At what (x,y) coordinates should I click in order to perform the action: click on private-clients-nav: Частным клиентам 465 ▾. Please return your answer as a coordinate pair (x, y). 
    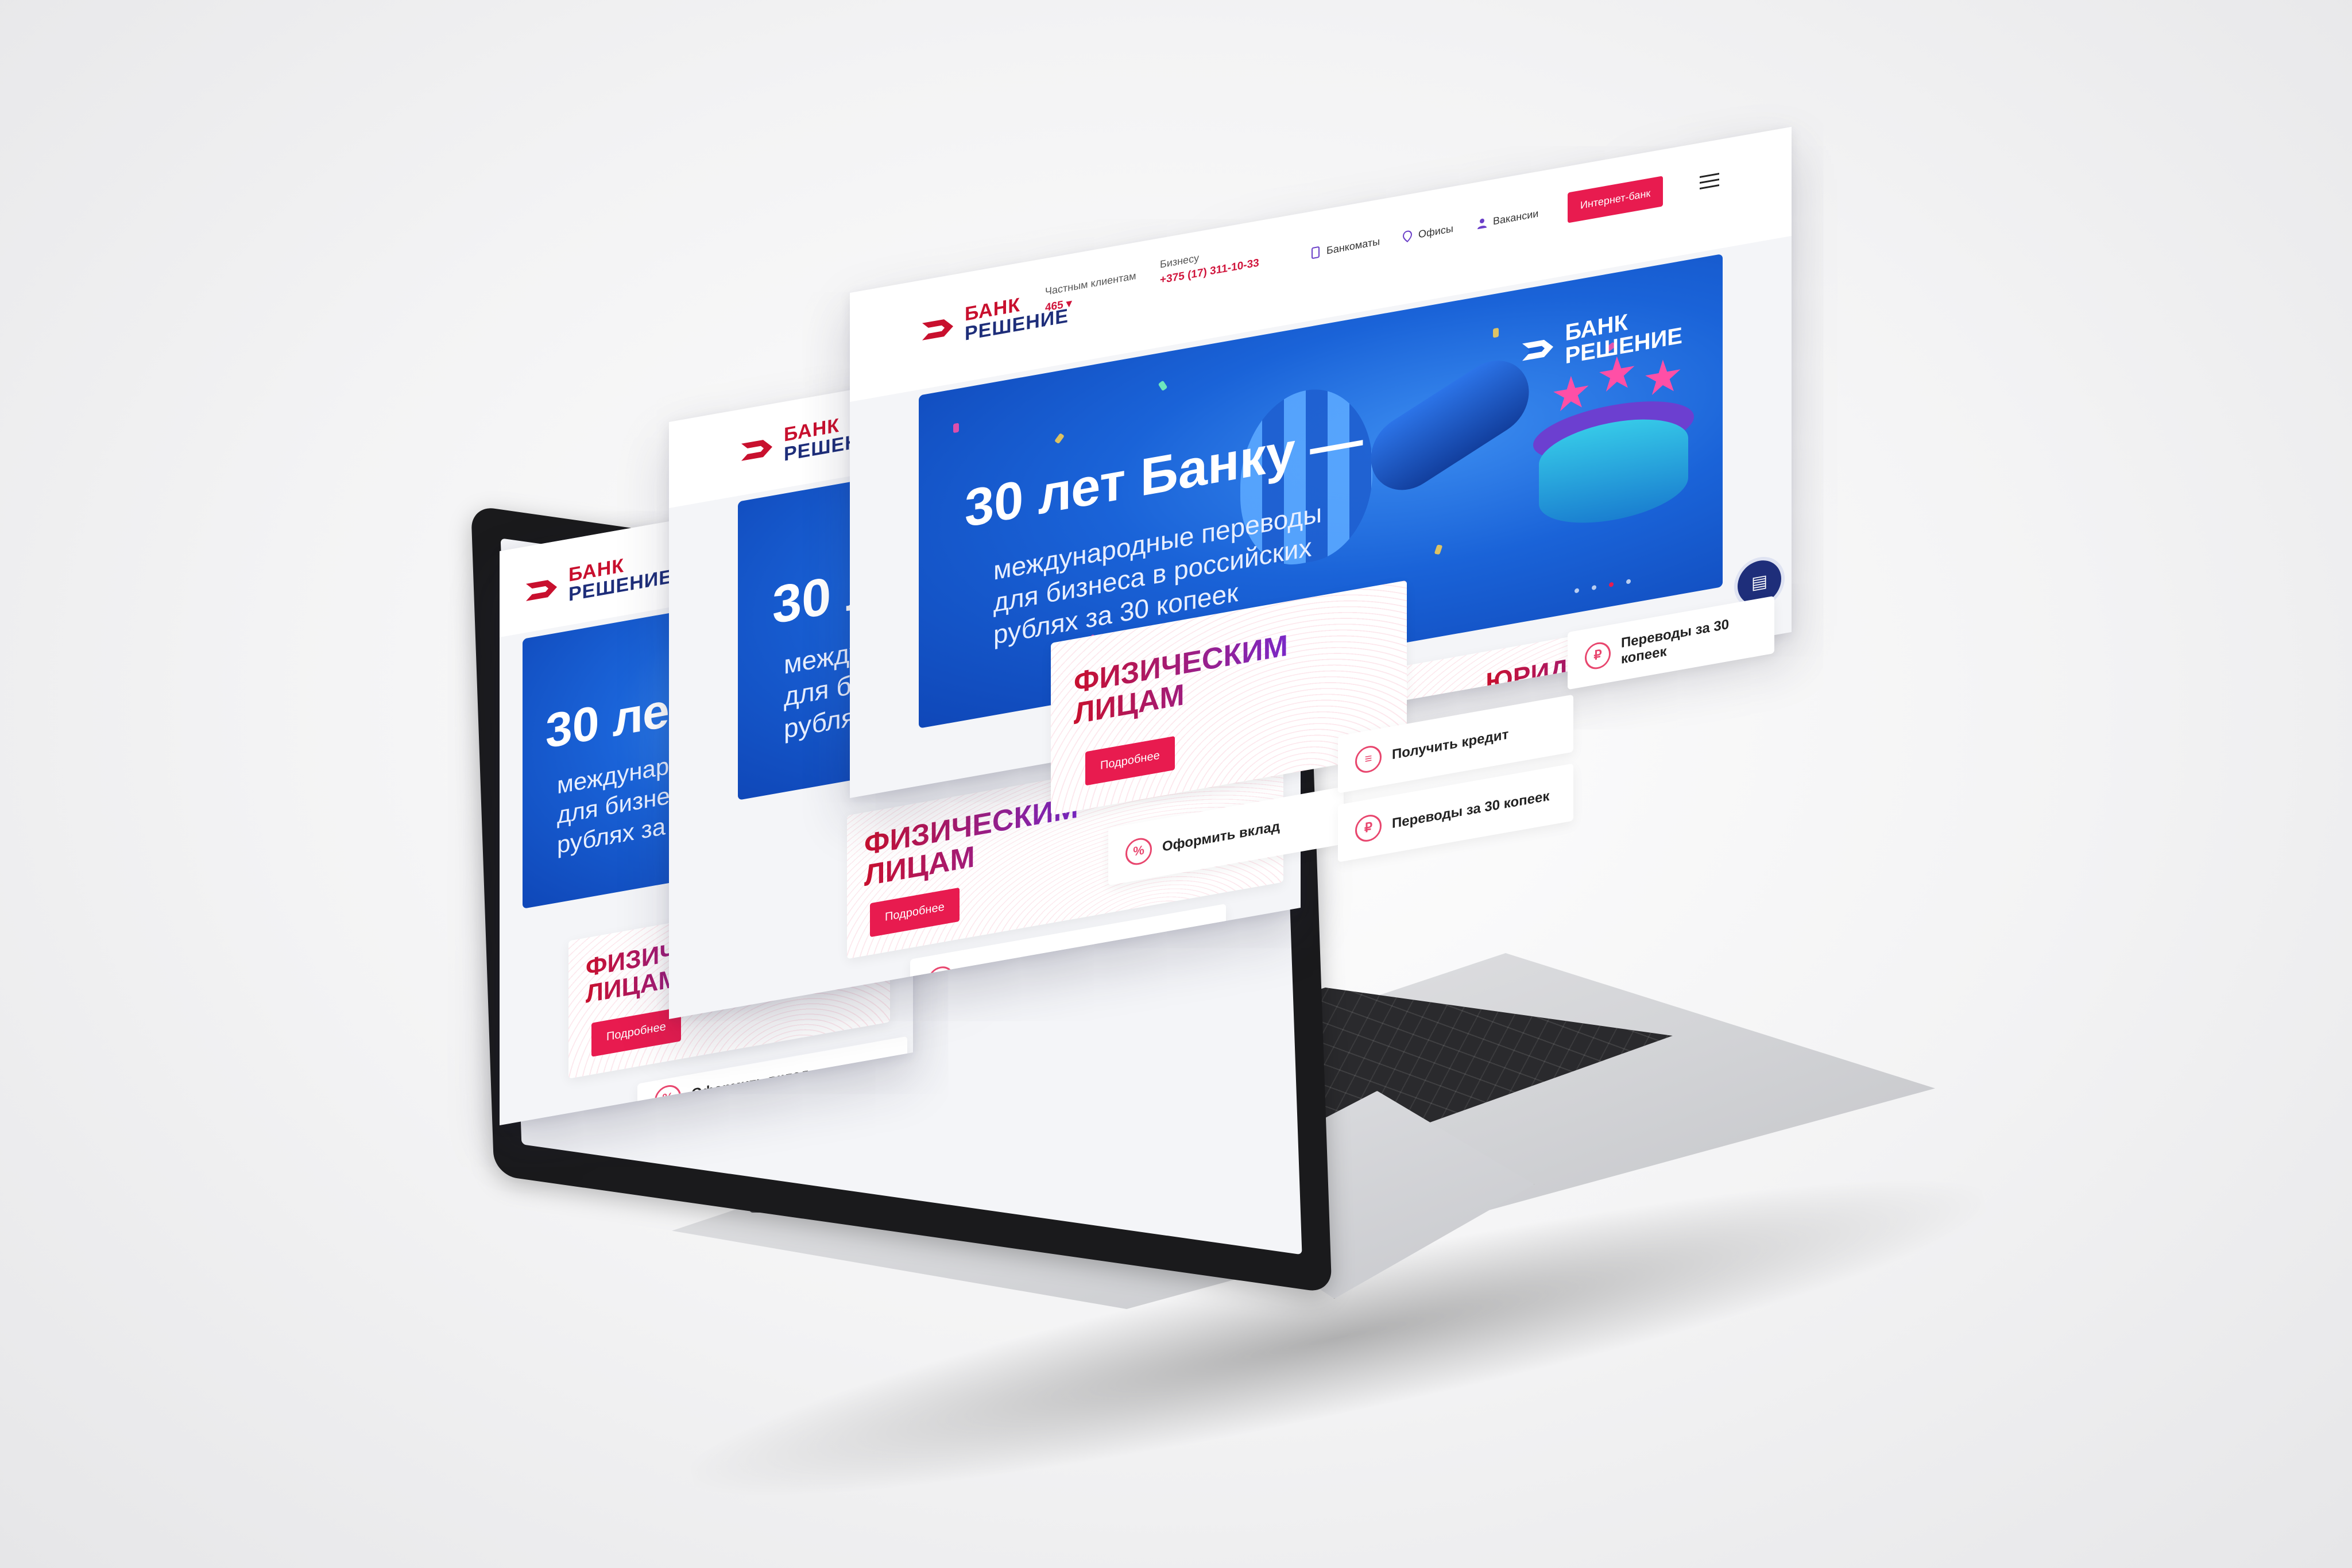
    Looking at the image, I should click on (1090, 292).